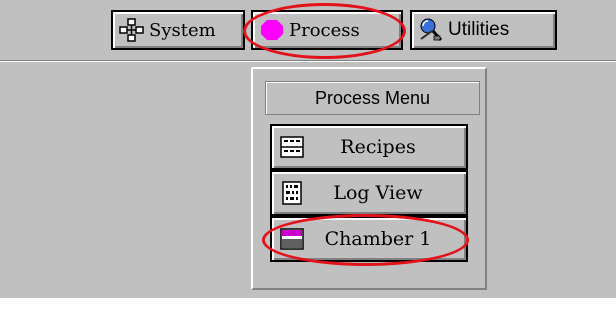 This screenshot has width=616, height=319. Describe the element at coordinates (292, 147) in the screenshot. I see `recipes-icon` at that location.